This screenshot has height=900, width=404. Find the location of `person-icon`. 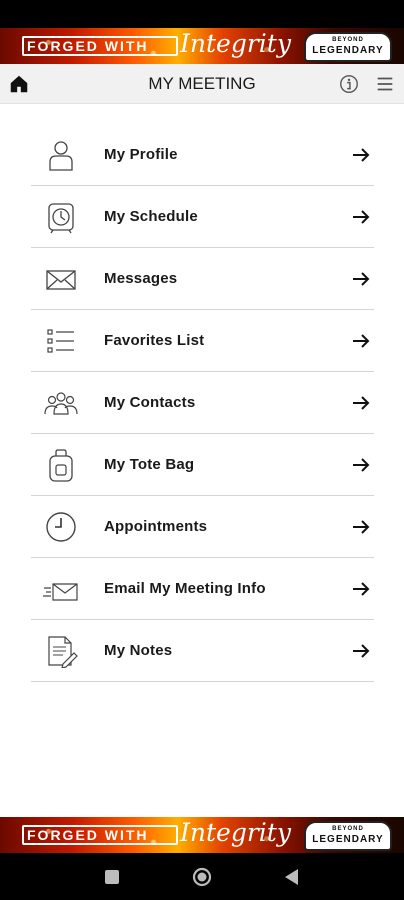

person-icon is located at coordinates (61, 156).